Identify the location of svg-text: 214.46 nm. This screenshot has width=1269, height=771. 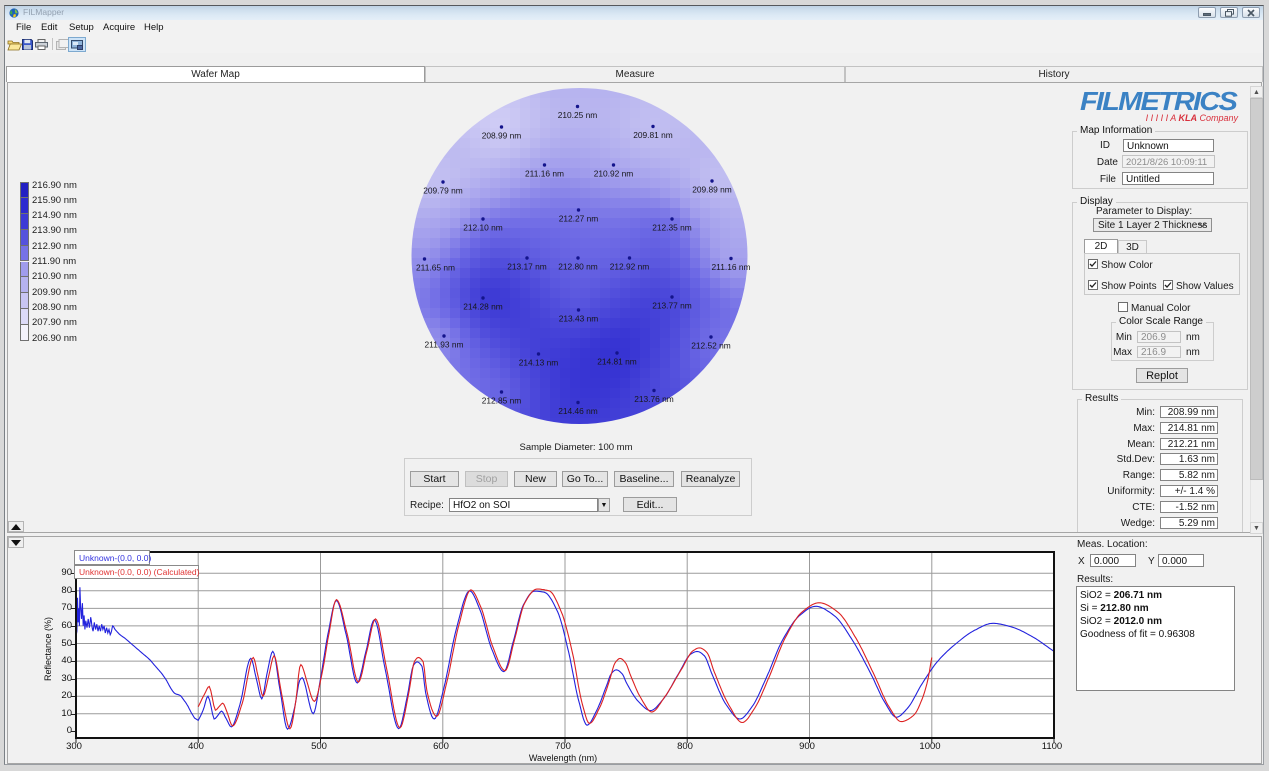
(578, 411).